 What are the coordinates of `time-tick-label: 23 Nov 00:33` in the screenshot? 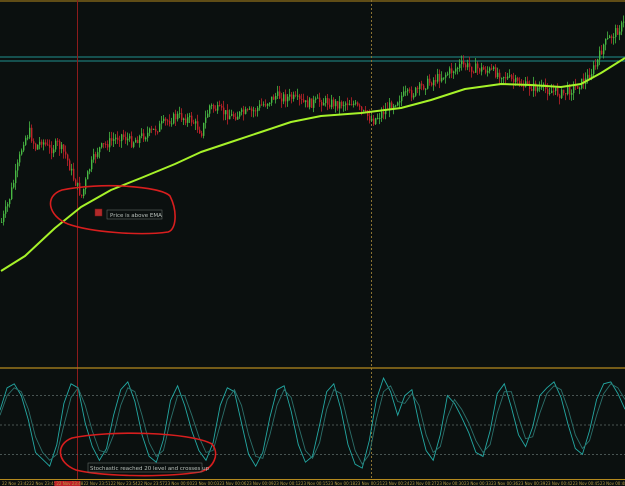 It's located at (477, 483).